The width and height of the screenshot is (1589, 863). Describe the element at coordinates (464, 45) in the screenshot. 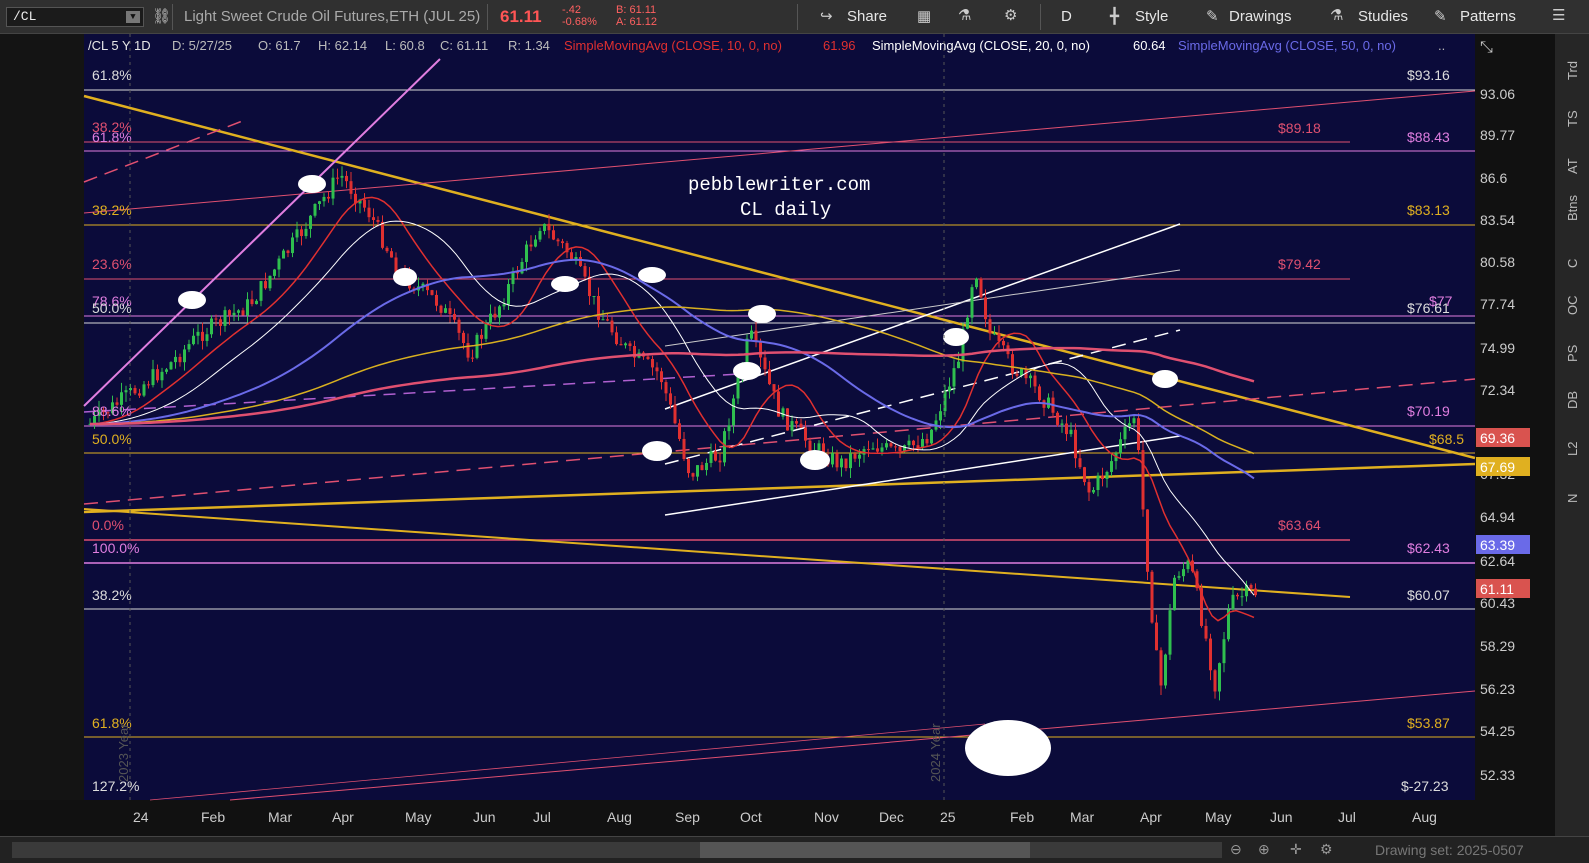

I see `legend-close: C: 61.11` at that location.